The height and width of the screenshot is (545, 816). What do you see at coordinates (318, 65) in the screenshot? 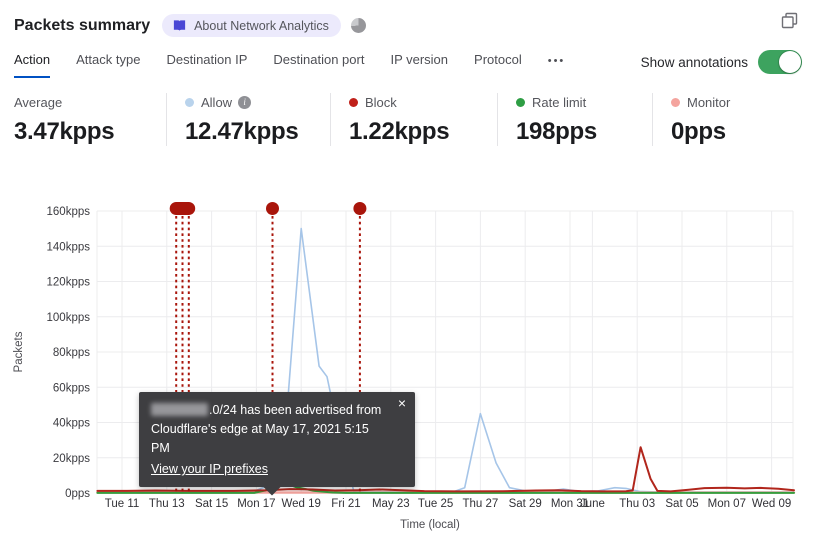
I see `tab-destination-port: Destination port` at bounding box center [318, 65].